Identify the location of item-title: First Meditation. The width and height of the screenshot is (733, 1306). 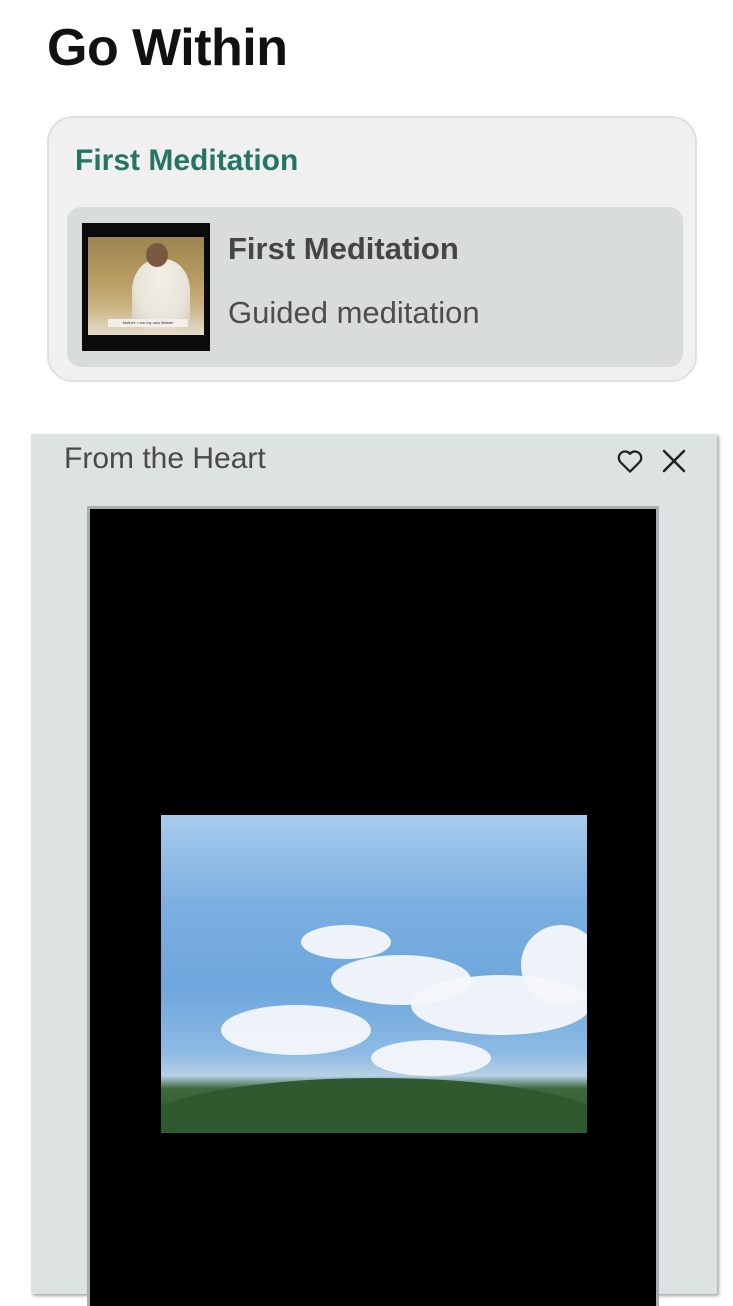
(343, 248).